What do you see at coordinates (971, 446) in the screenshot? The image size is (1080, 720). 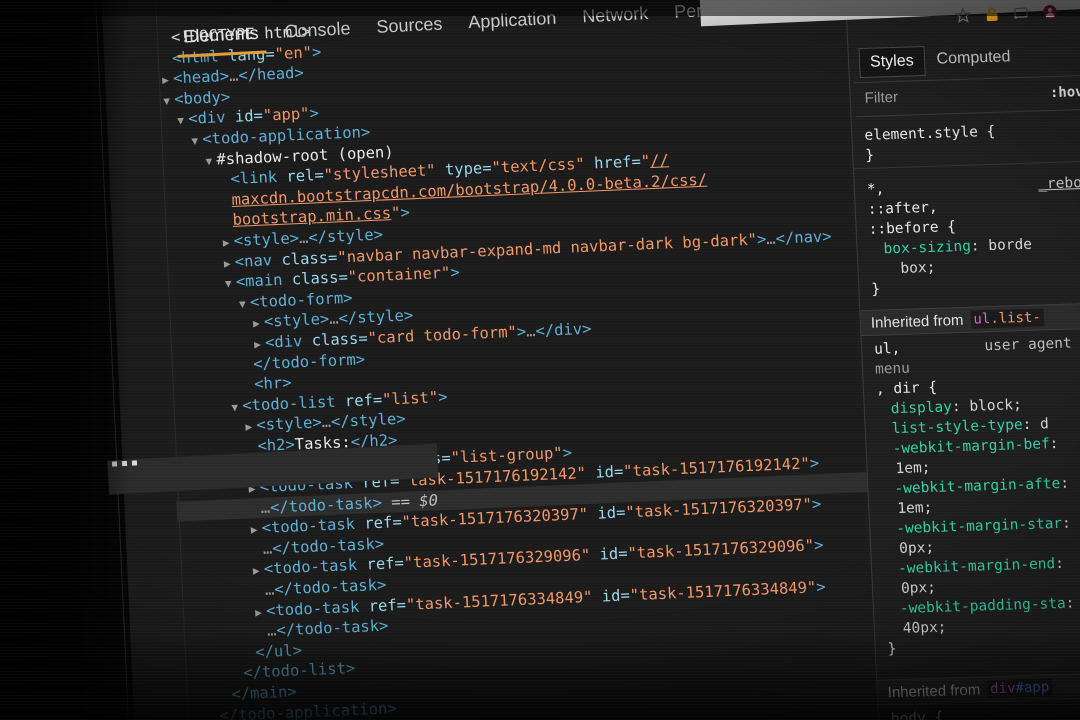 I see `decl-prop: -webkit-margin-bef` at bounding box center [971, 446].